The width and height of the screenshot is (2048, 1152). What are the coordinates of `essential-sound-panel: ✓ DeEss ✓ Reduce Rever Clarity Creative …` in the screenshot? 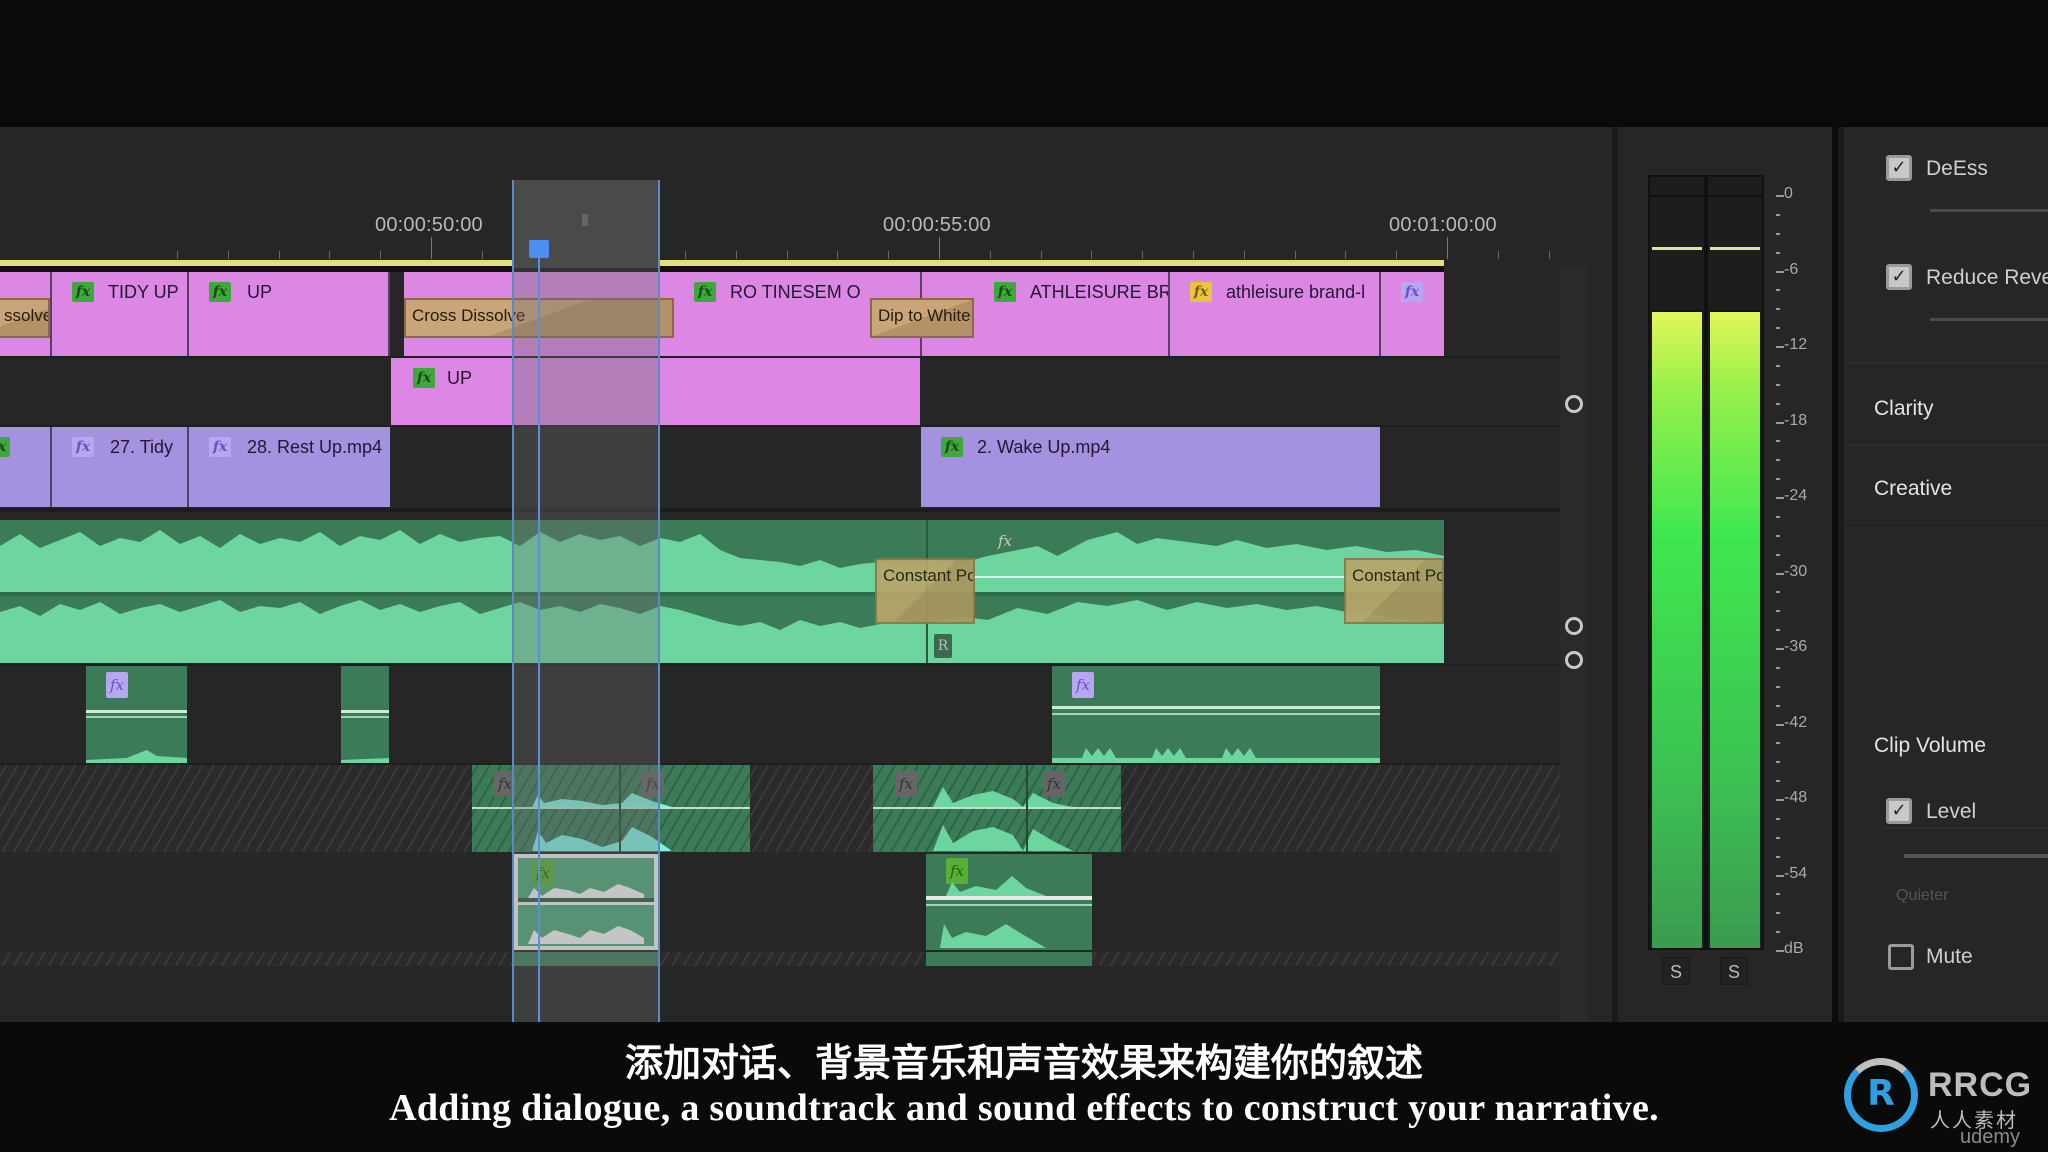 It's located at (1943, 574).